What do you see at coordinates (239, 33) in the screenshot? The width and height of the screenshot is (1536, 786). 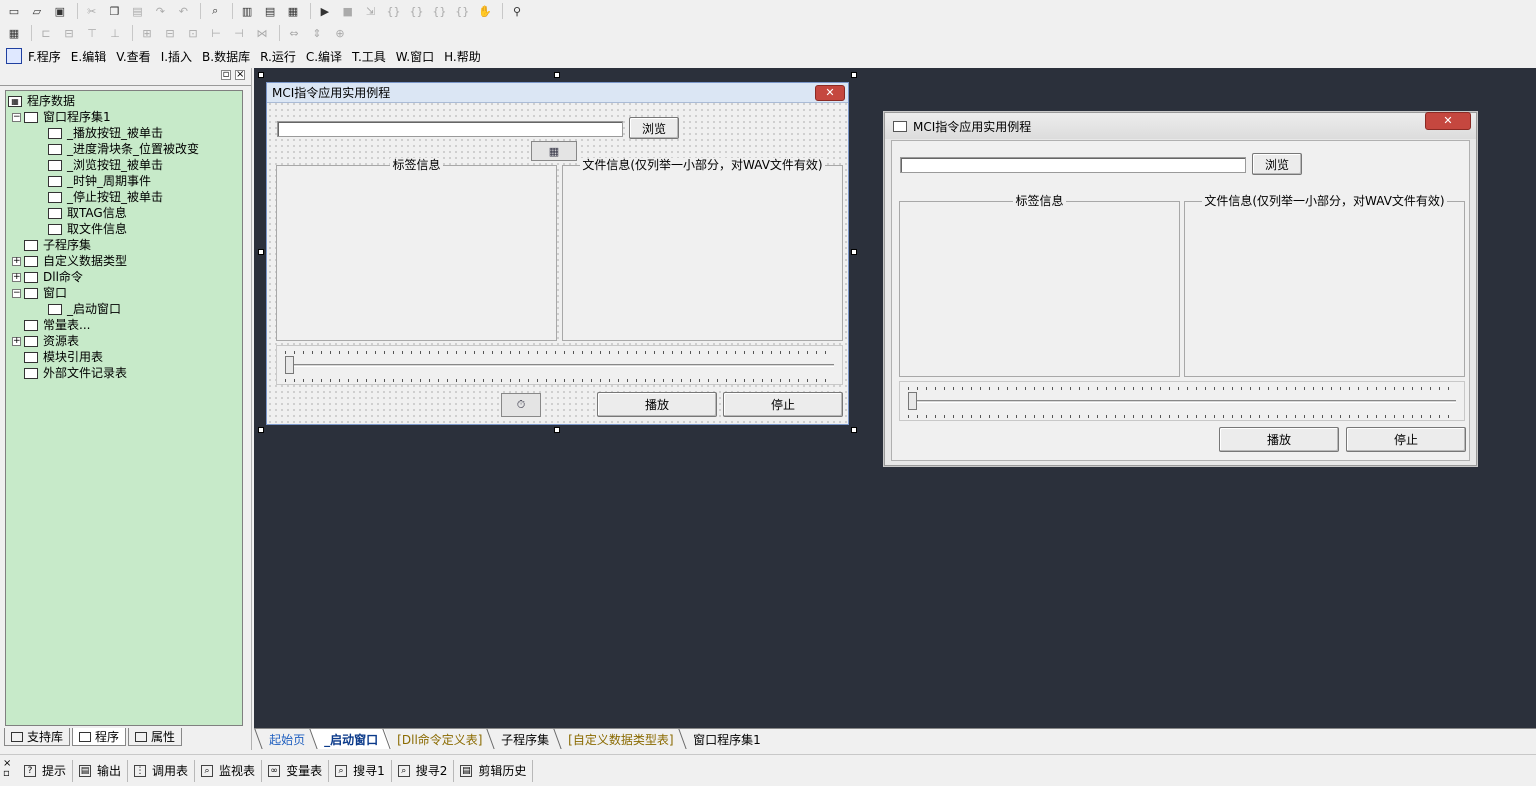 I see `space-vertical-icon: ⊣` at bounding box center [239, 33].